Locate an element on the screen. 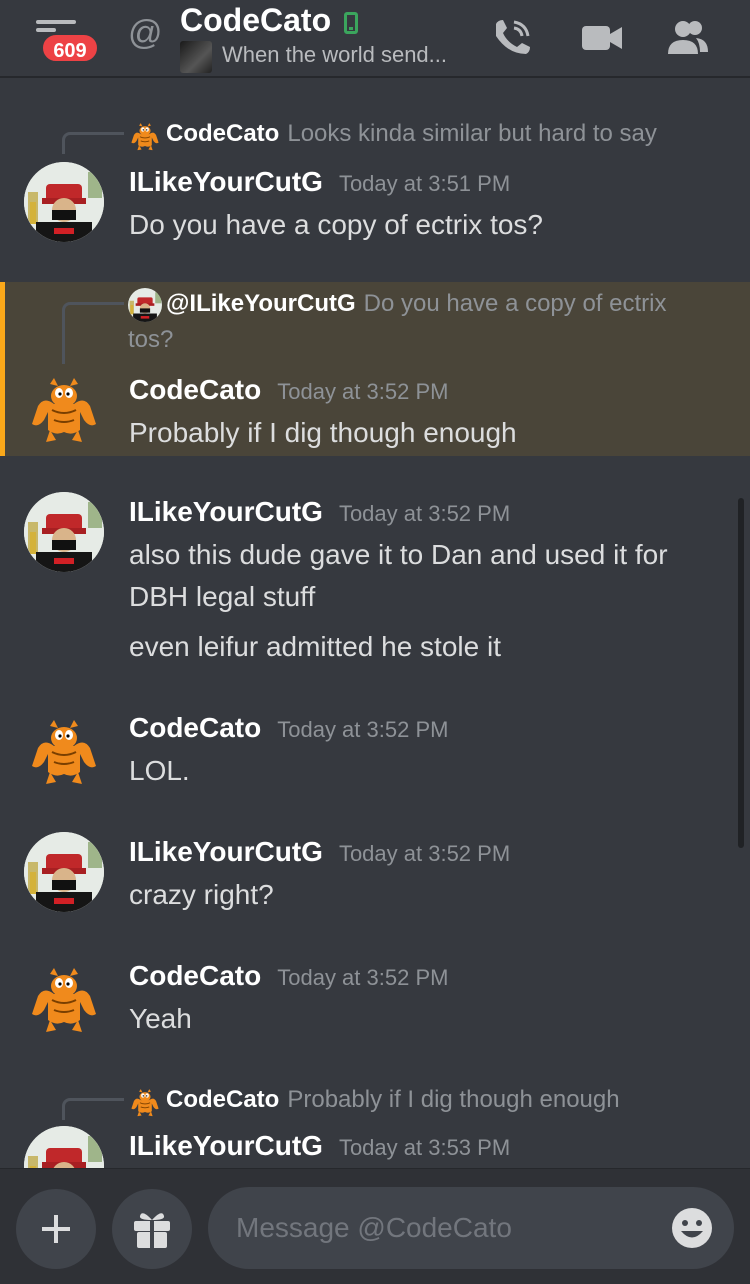 The height and width of the screenshot is (1284, 750). message-line: Yeah is located at coordinates (160, 1018).